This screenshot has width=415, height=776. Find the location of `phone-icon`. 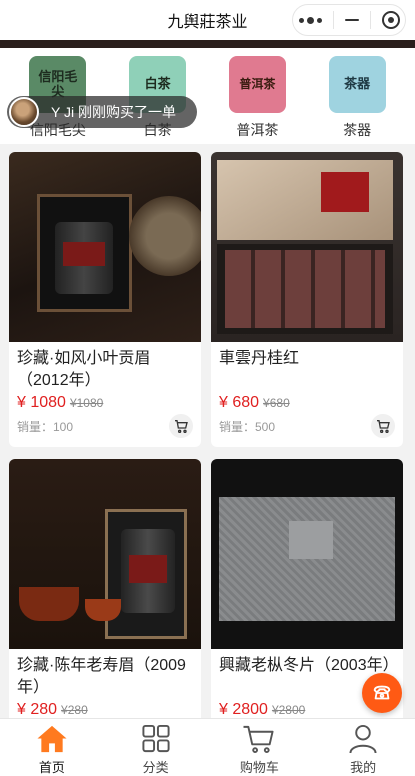

phone-icon is located at coordinates (382, 692).